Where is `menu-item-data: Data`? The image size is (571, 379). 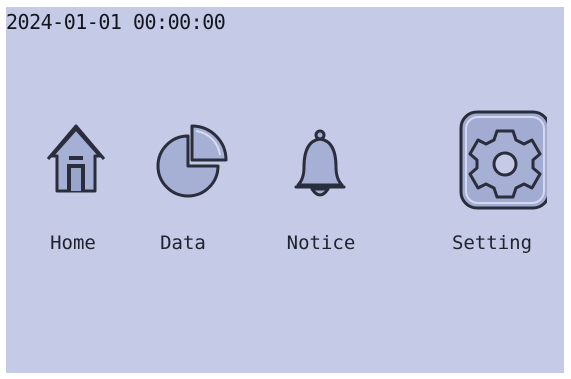
menu-item-data: Data is located at coordinates (183, 189).